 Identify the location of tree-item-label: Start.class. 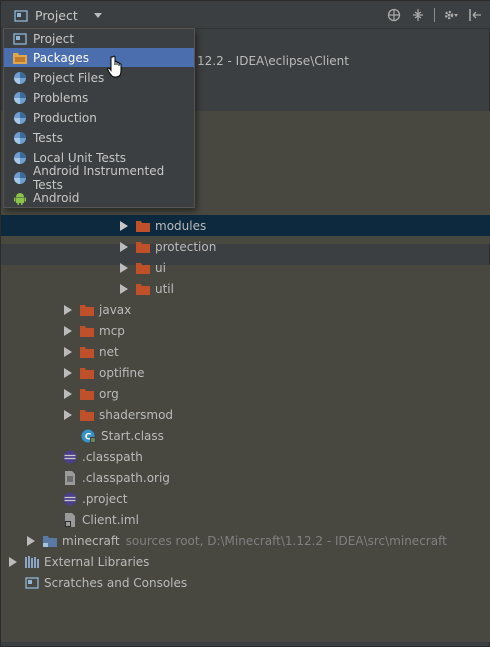
(132, 435).